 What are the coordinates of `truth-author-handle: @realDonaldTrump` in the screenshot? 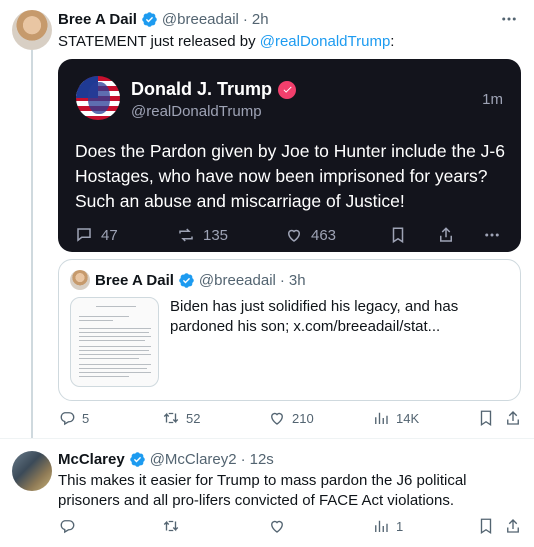 It's located at (196, 111).